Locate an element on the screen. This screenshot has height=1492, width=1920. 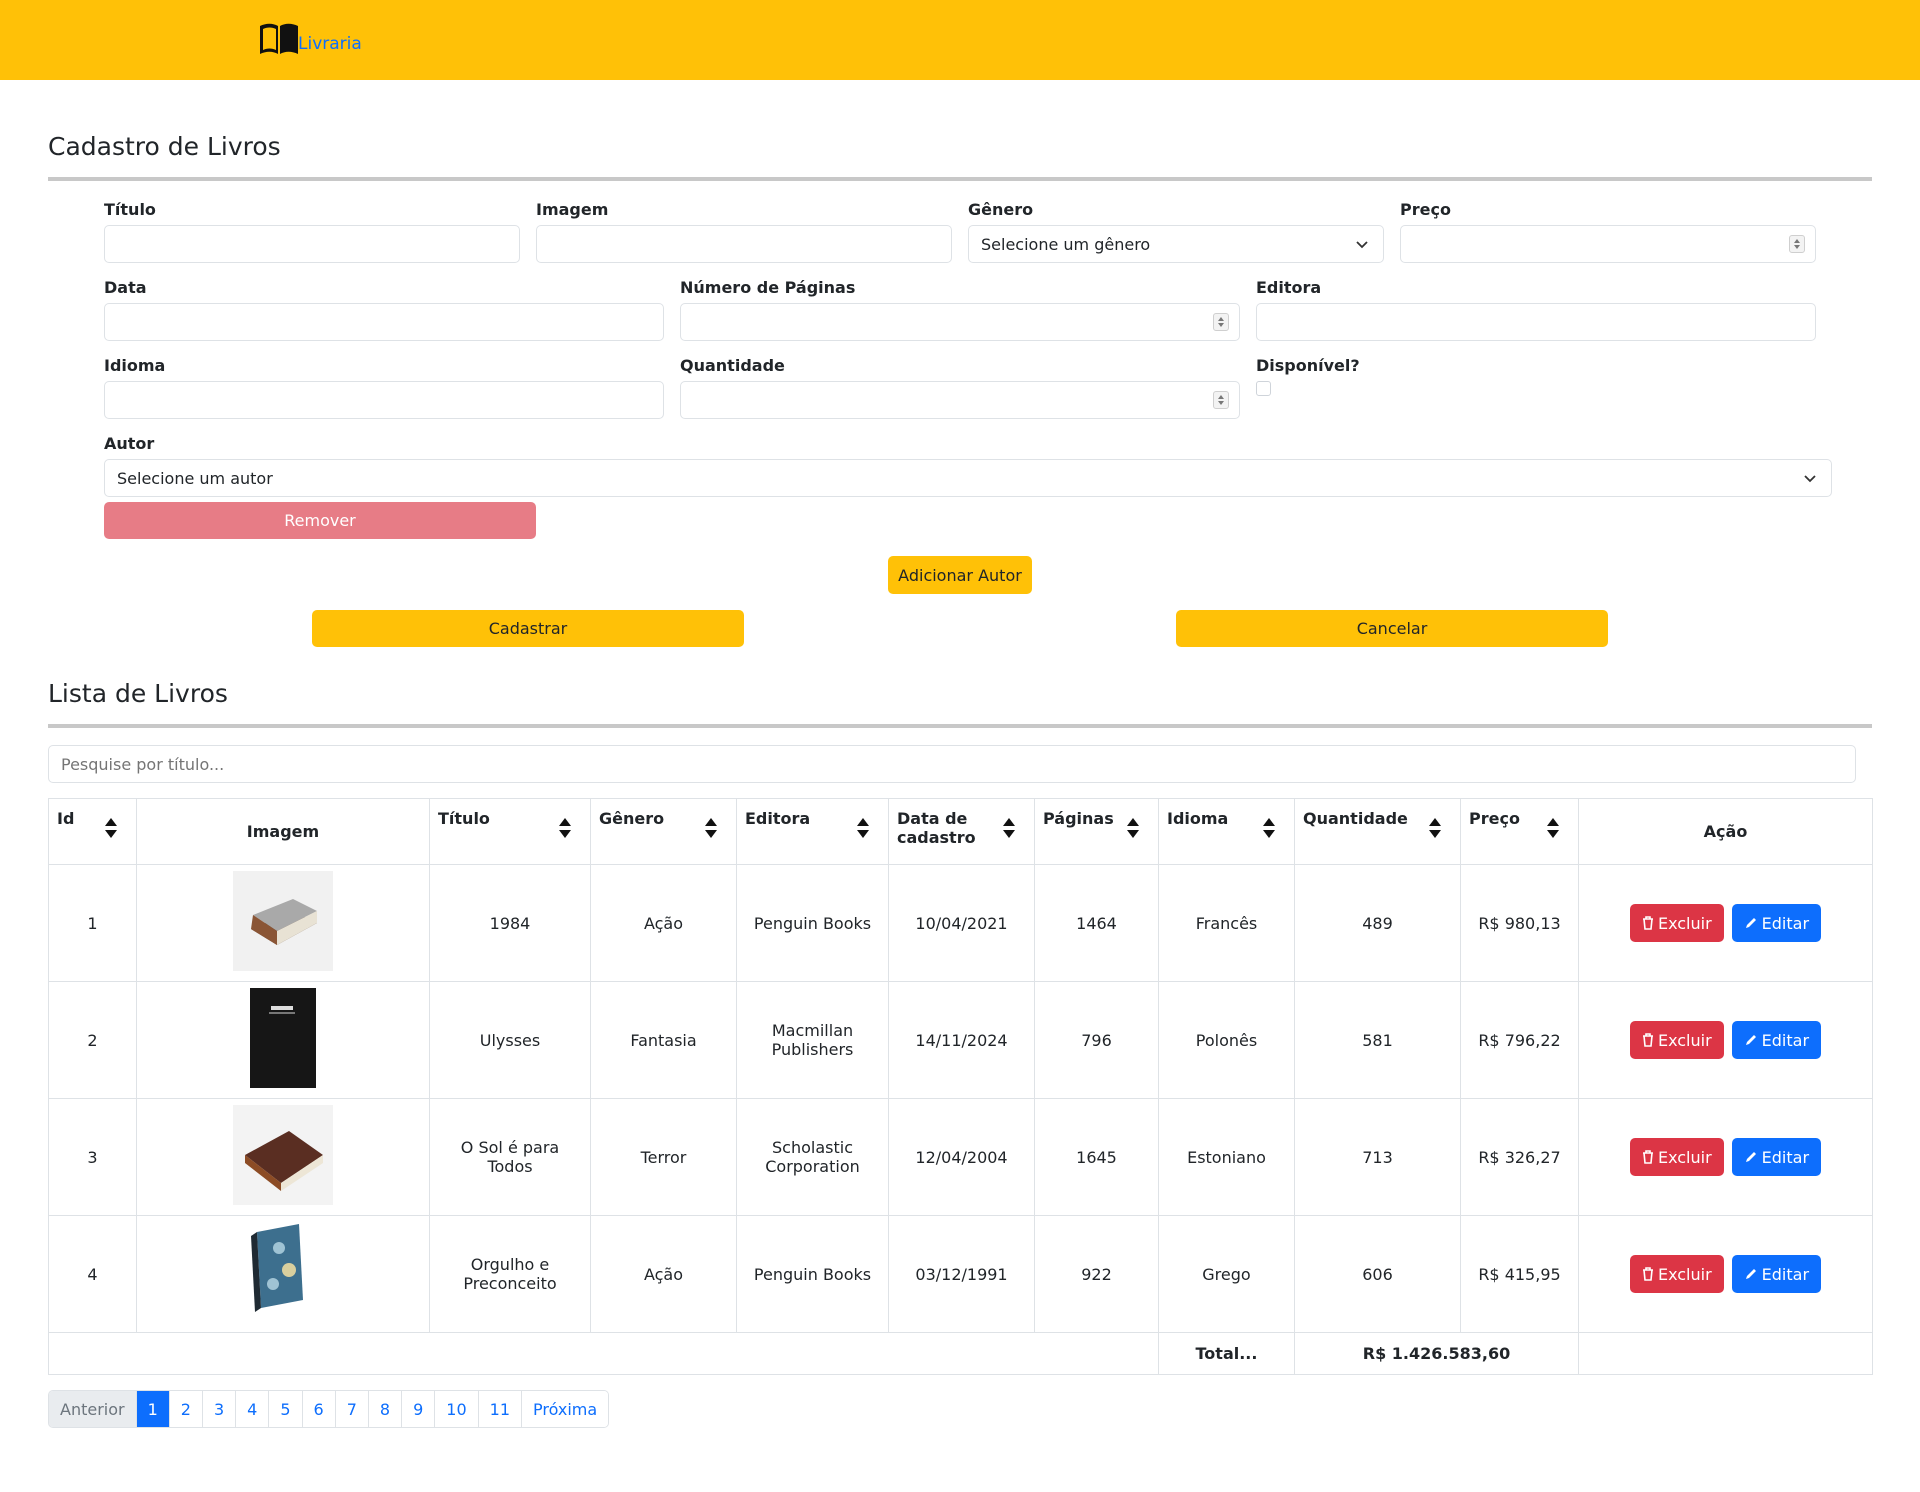
quantidade-input is located at coordinates (960, 400).